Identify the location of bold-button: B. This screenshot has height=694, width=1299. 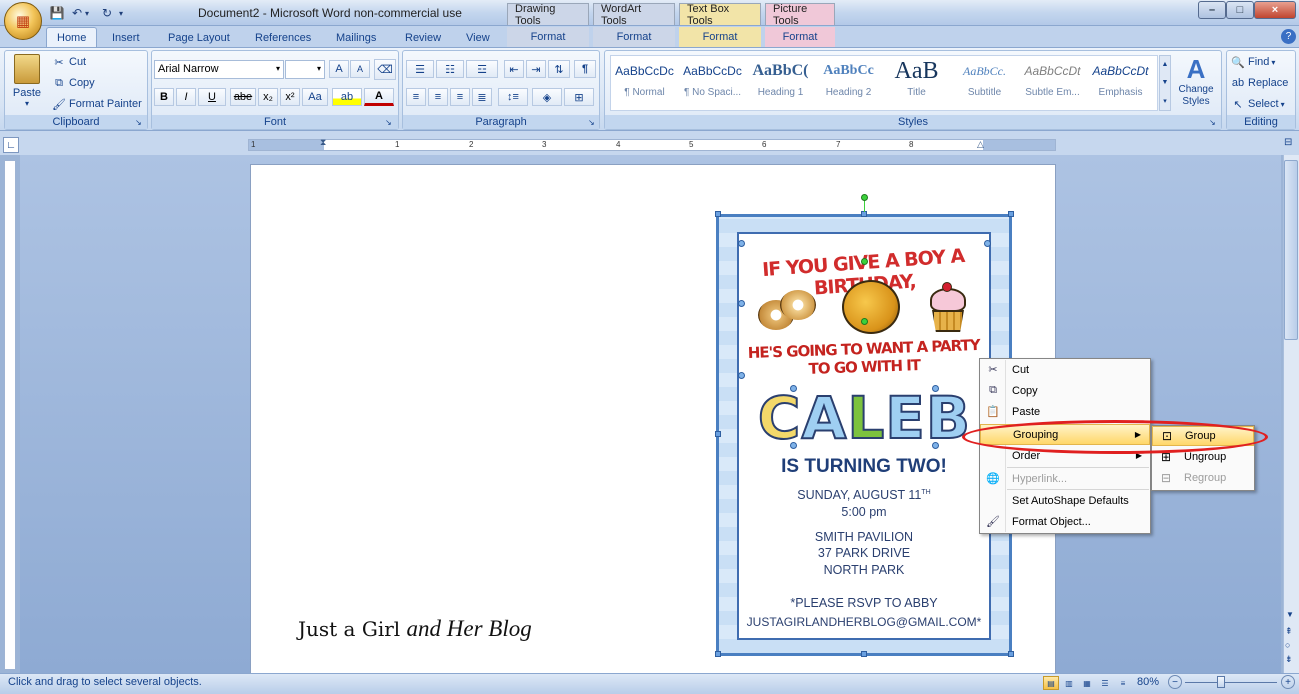
(164, 97).